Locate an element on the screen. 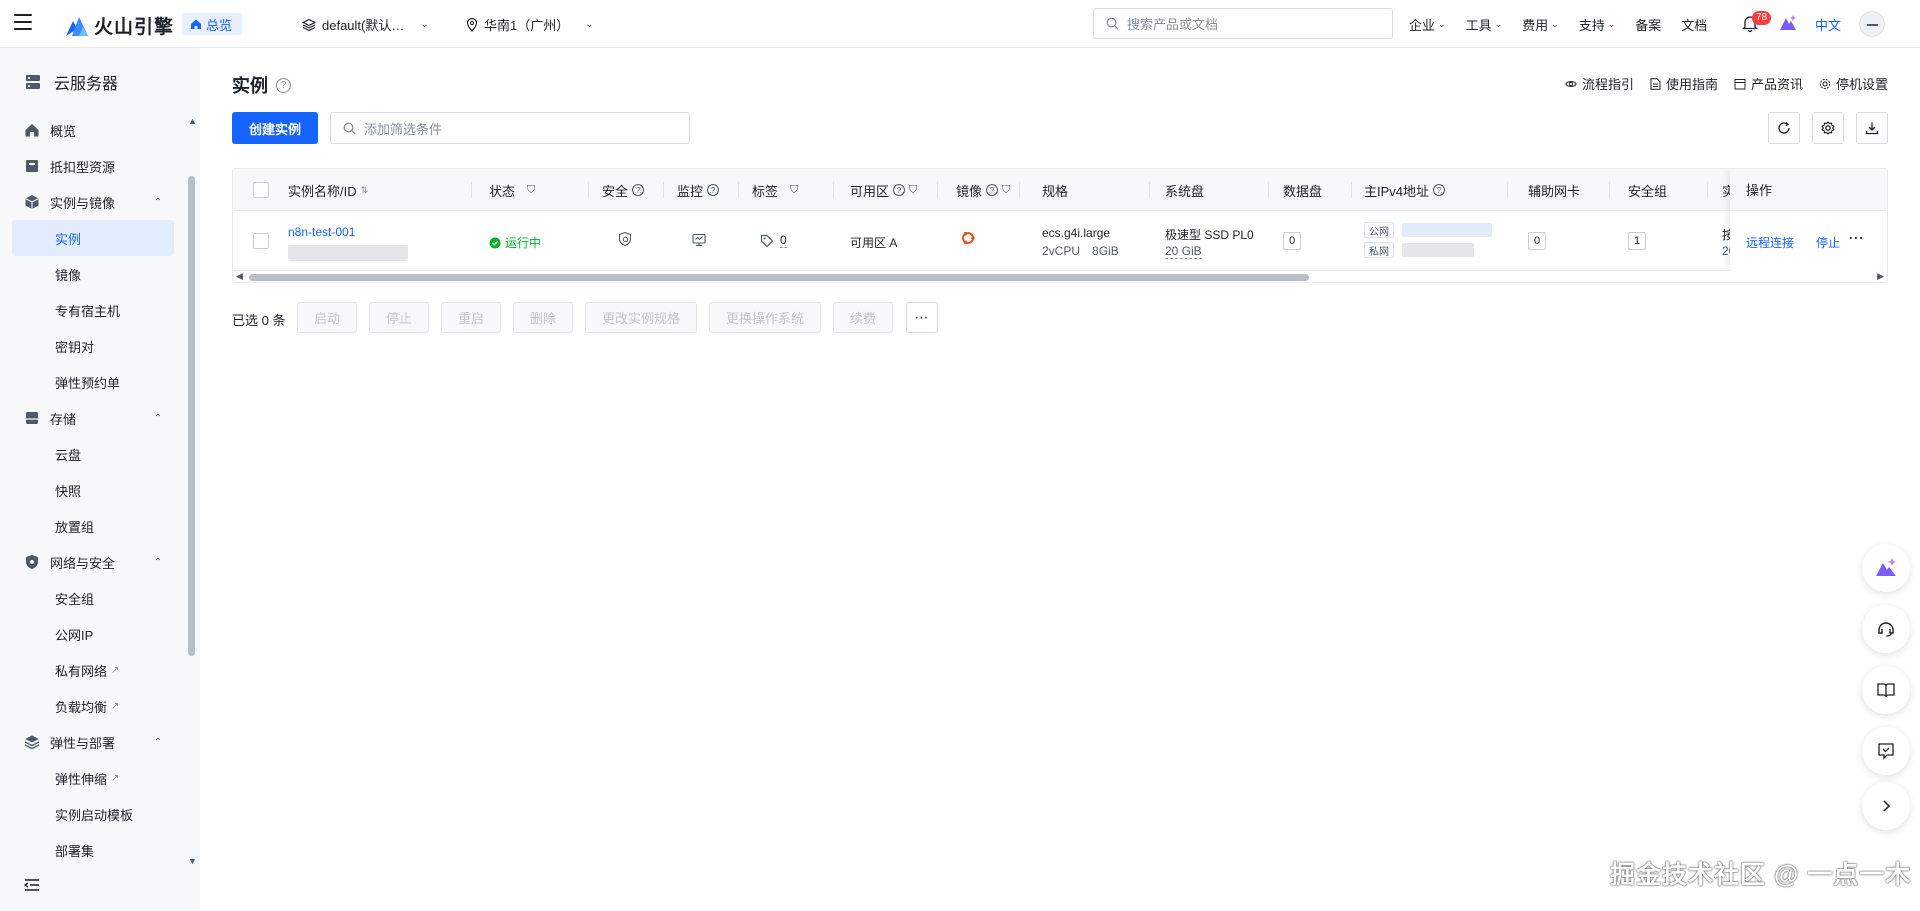 The width and height of the screenshot is (1920, 911). ai-mountain-icon is located at coordinates (1886, 567).